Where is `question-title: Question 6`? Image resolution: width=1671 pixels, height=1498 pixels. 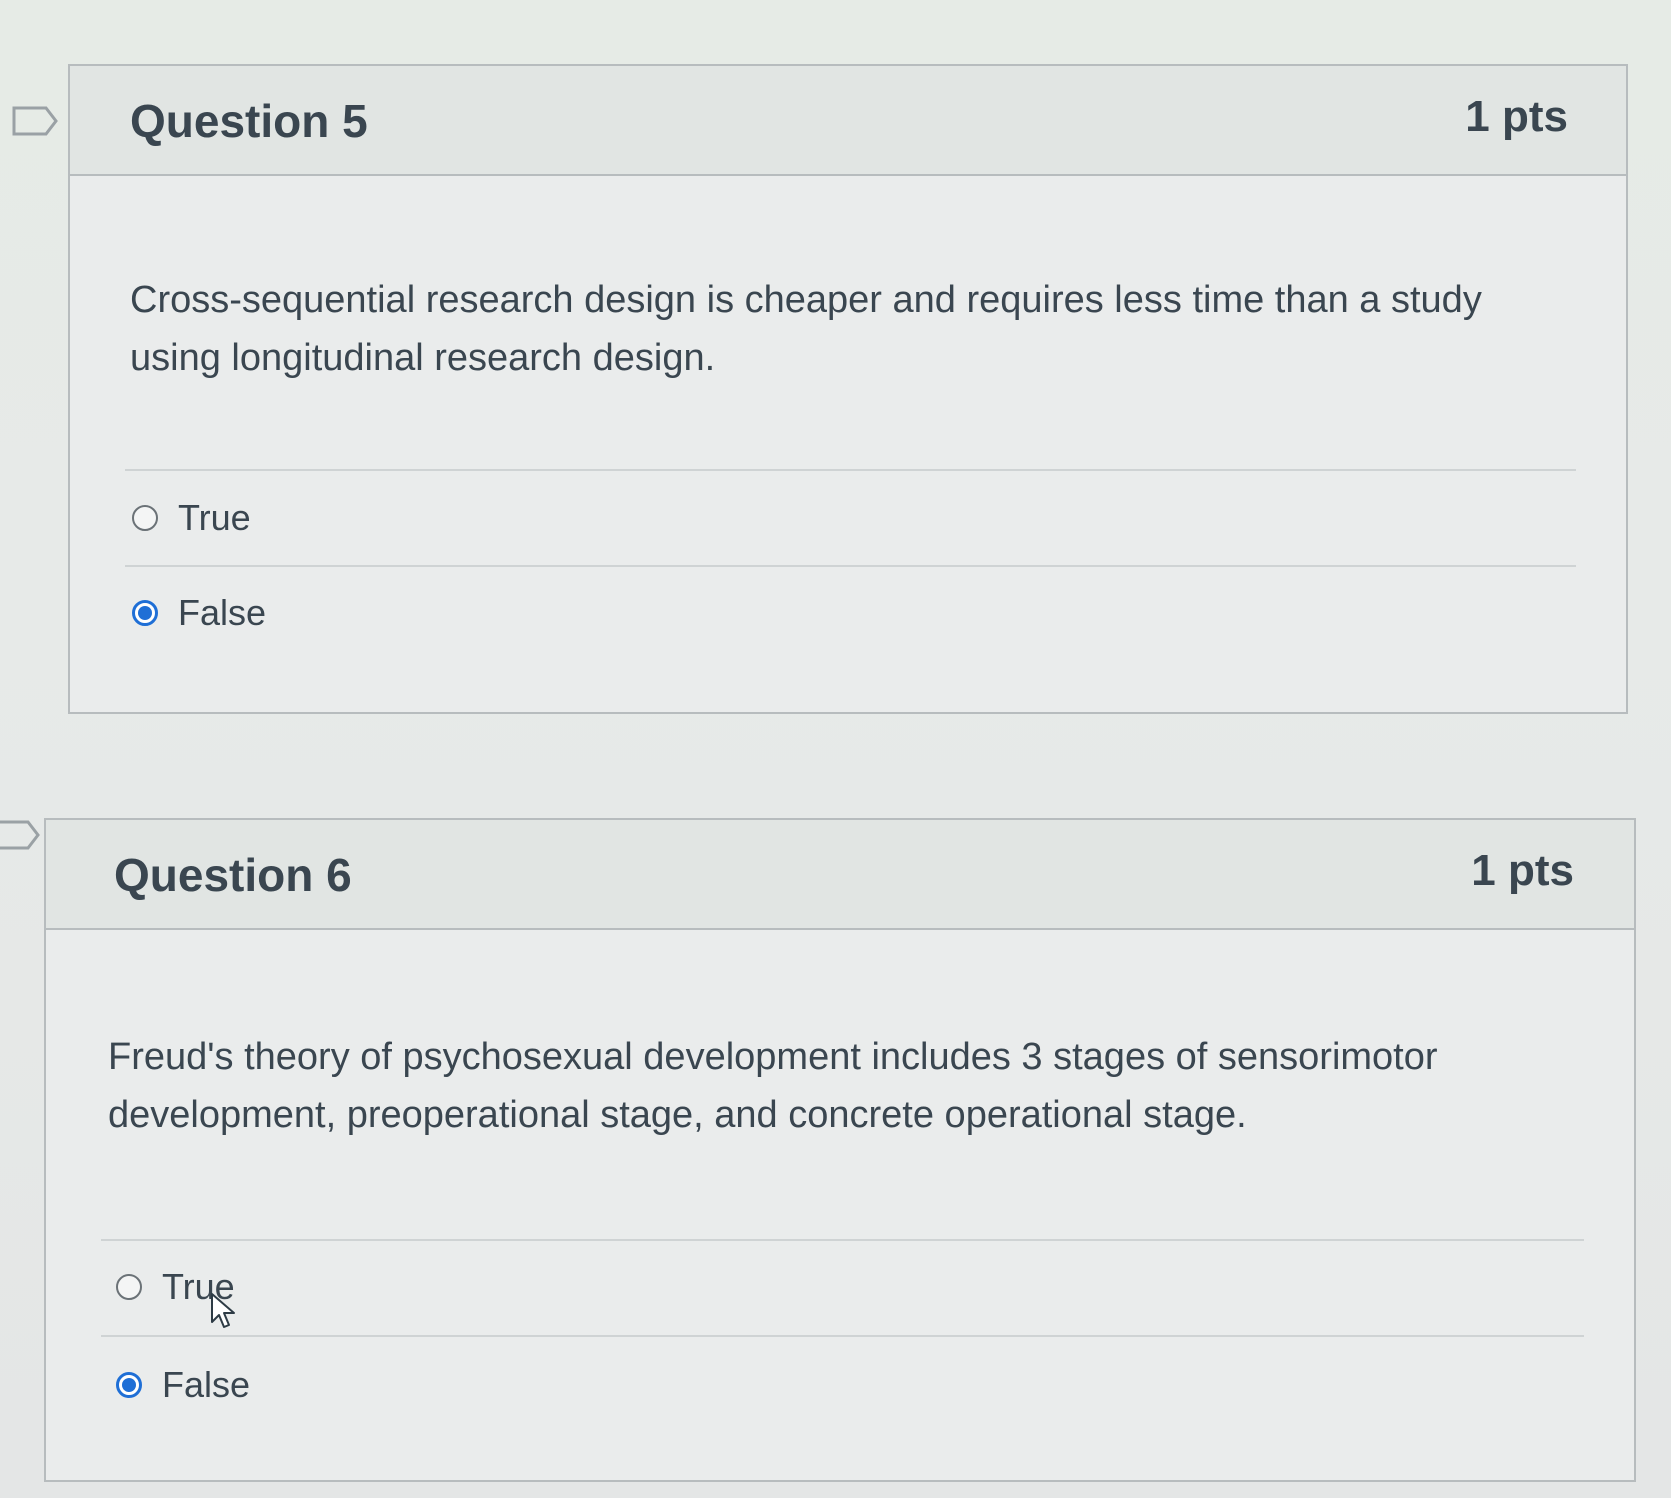 question-title: Question 6 is located at coordinates (233, 875).